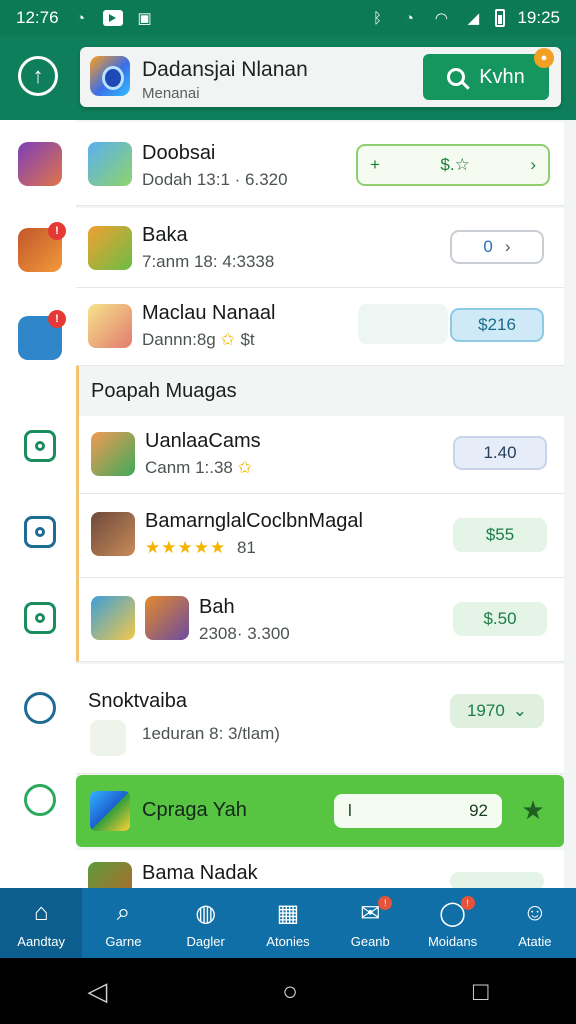  I want to click on media-icon, so click(112, 18).